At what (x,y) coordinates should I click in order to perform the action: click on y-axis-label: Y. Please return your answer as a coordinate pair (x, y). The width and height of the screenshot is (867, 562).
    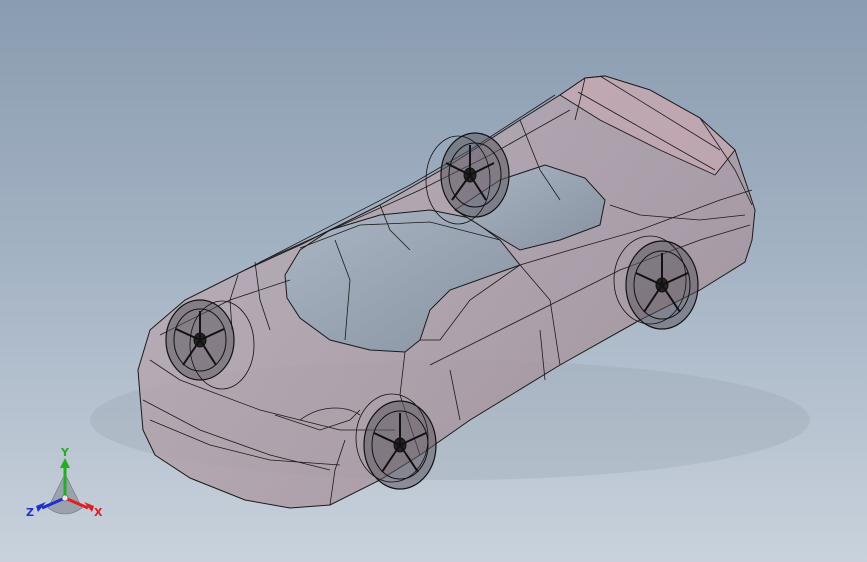
    Looking at the image, I should click on (65, 452).